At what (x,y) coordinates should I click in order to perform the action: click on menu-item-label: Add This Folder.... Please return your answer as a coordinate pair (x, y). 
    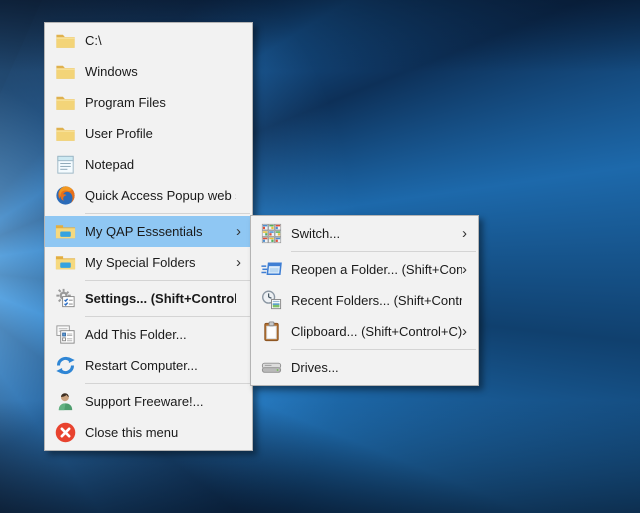
    Looking at the image, I should click on (136, 334).